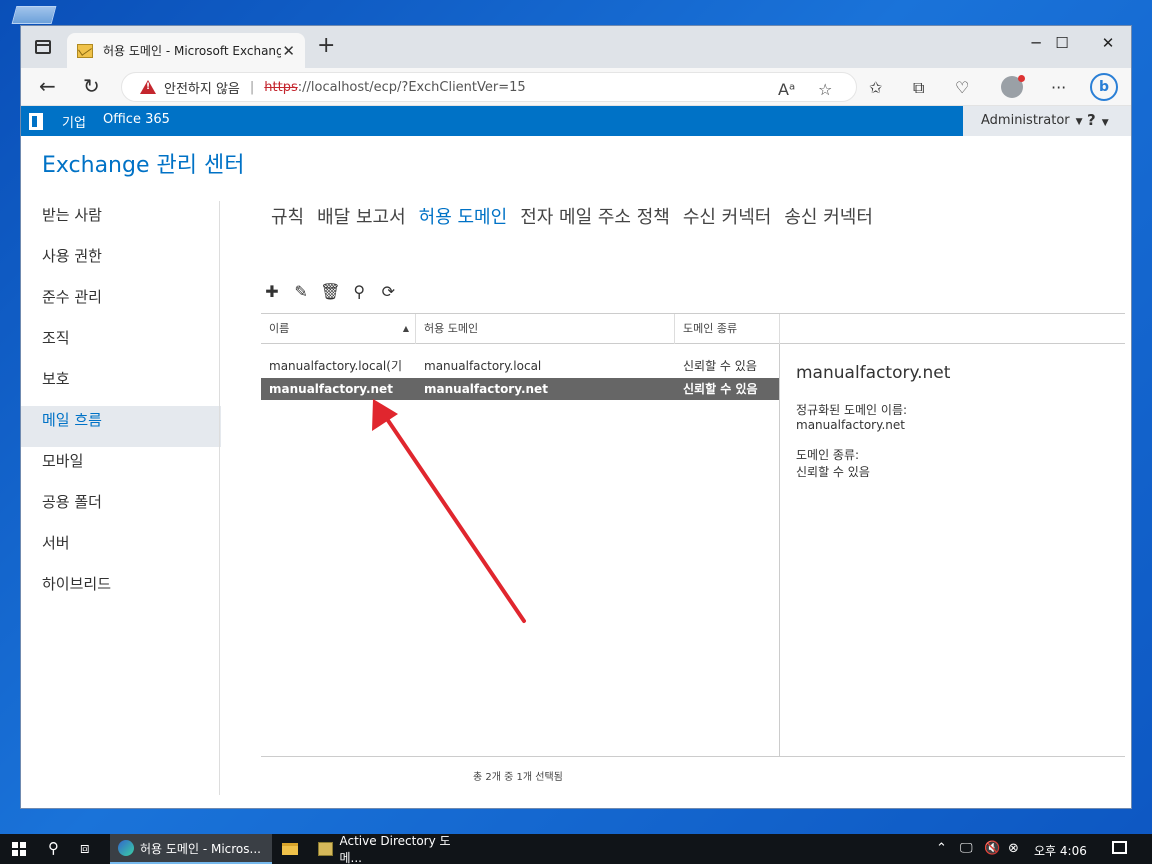 The height and width of the screenshot is (864, 1152). What do you see at coordinates (91, 86) in the screenshot?
I see `refresh-icon: ↻` at bounding box center [91, 86].